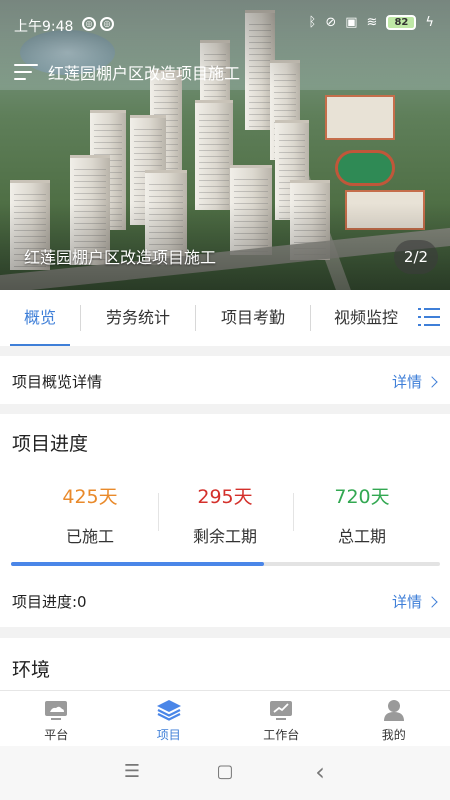  What do you see at coordinates (312, 22) in the screenshot?
I see `bluetooth-icon: ᛒ` at bounding box center [312, 22].